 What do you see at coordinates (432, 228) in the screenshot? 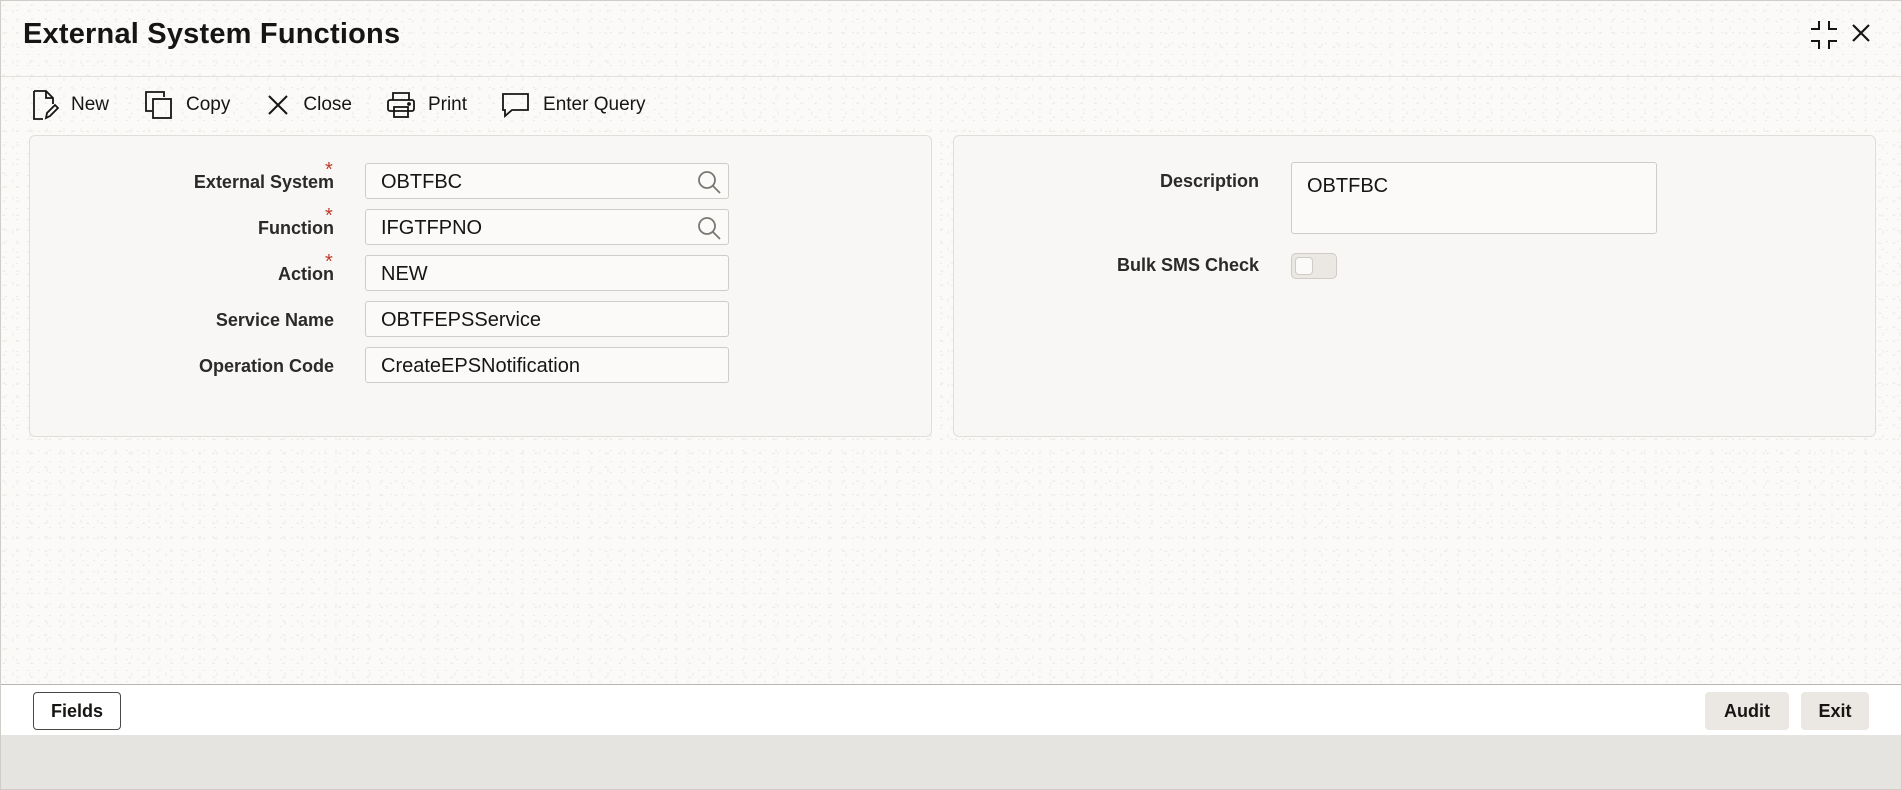
I see `function-value: IFGTFPNO` at bounding box center [432, 228].